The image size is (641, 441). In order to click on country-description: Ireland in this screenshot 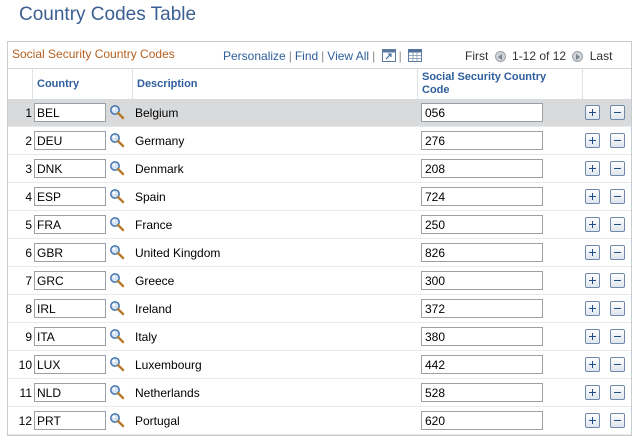, I will do `click(153, 309)`.